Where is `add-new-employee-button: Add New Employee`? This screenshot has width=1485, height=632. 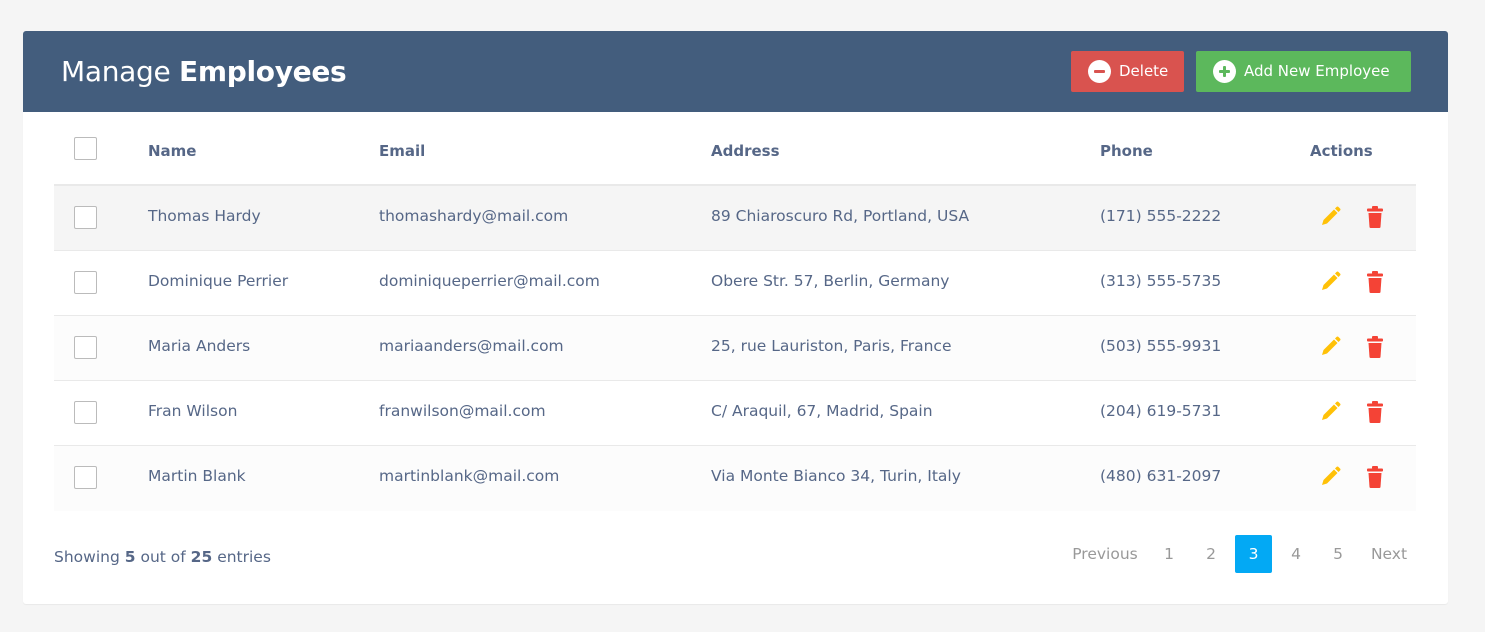
add-new-employee-button: Add New Employee is located at coordinates (1303, 71).